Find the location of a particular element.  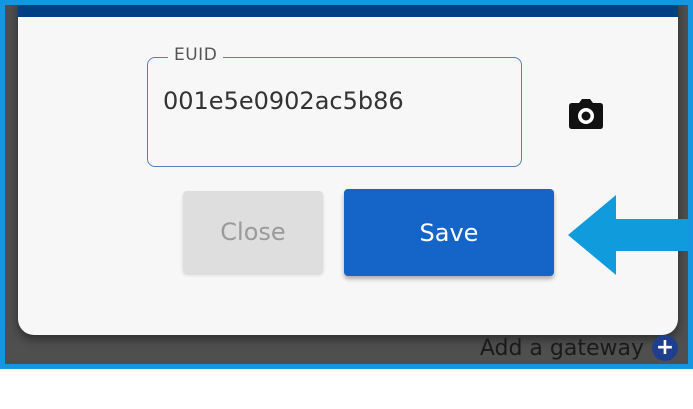

camera-icon is located at coordinates (586, 114).